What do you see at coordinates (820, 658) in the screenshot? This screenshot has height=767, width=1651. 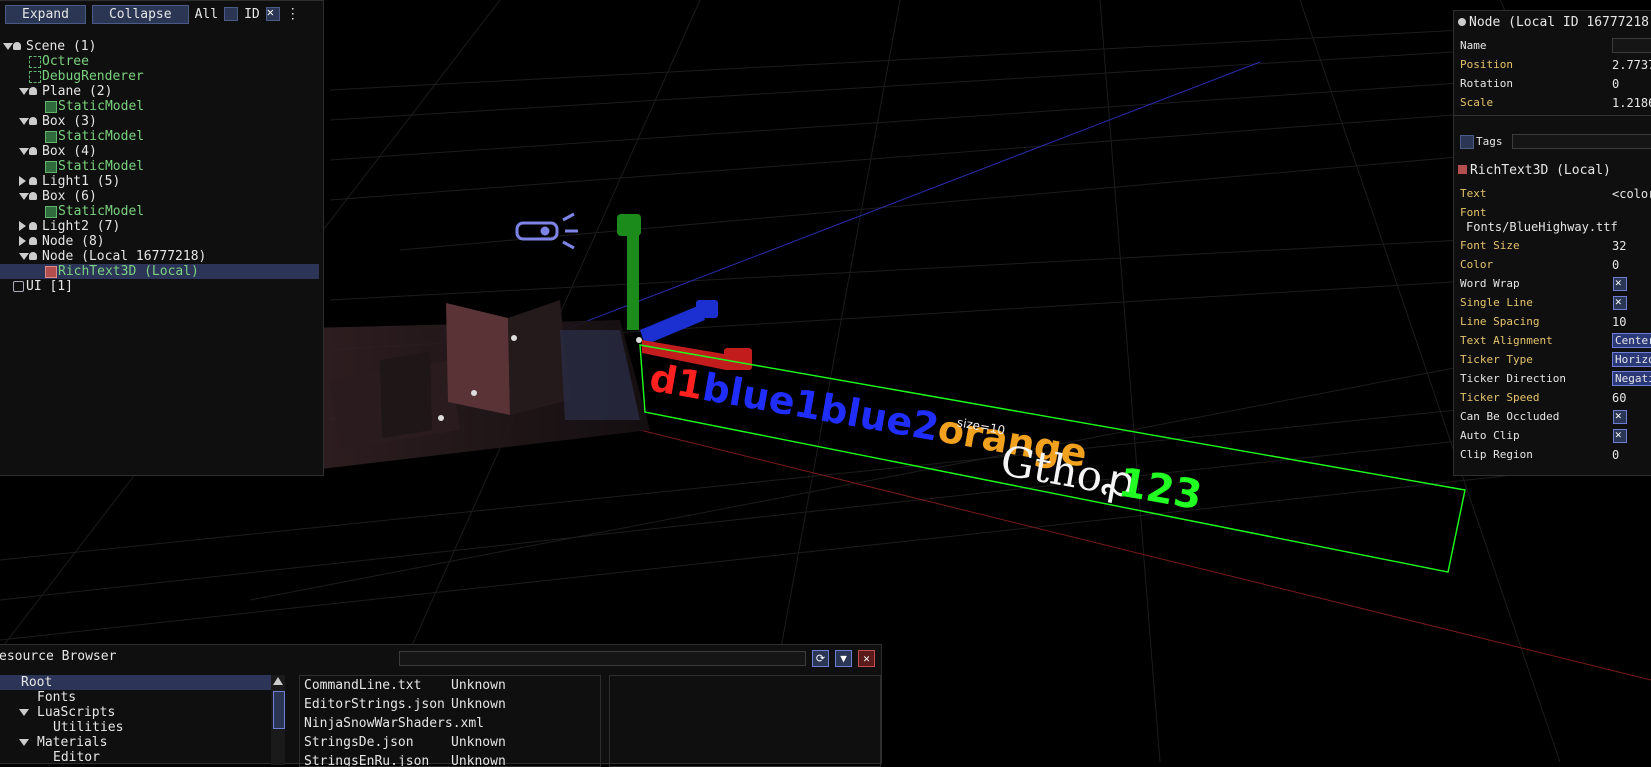 I see `refresh-icon: ⟳` at bounding box center [820, 658].